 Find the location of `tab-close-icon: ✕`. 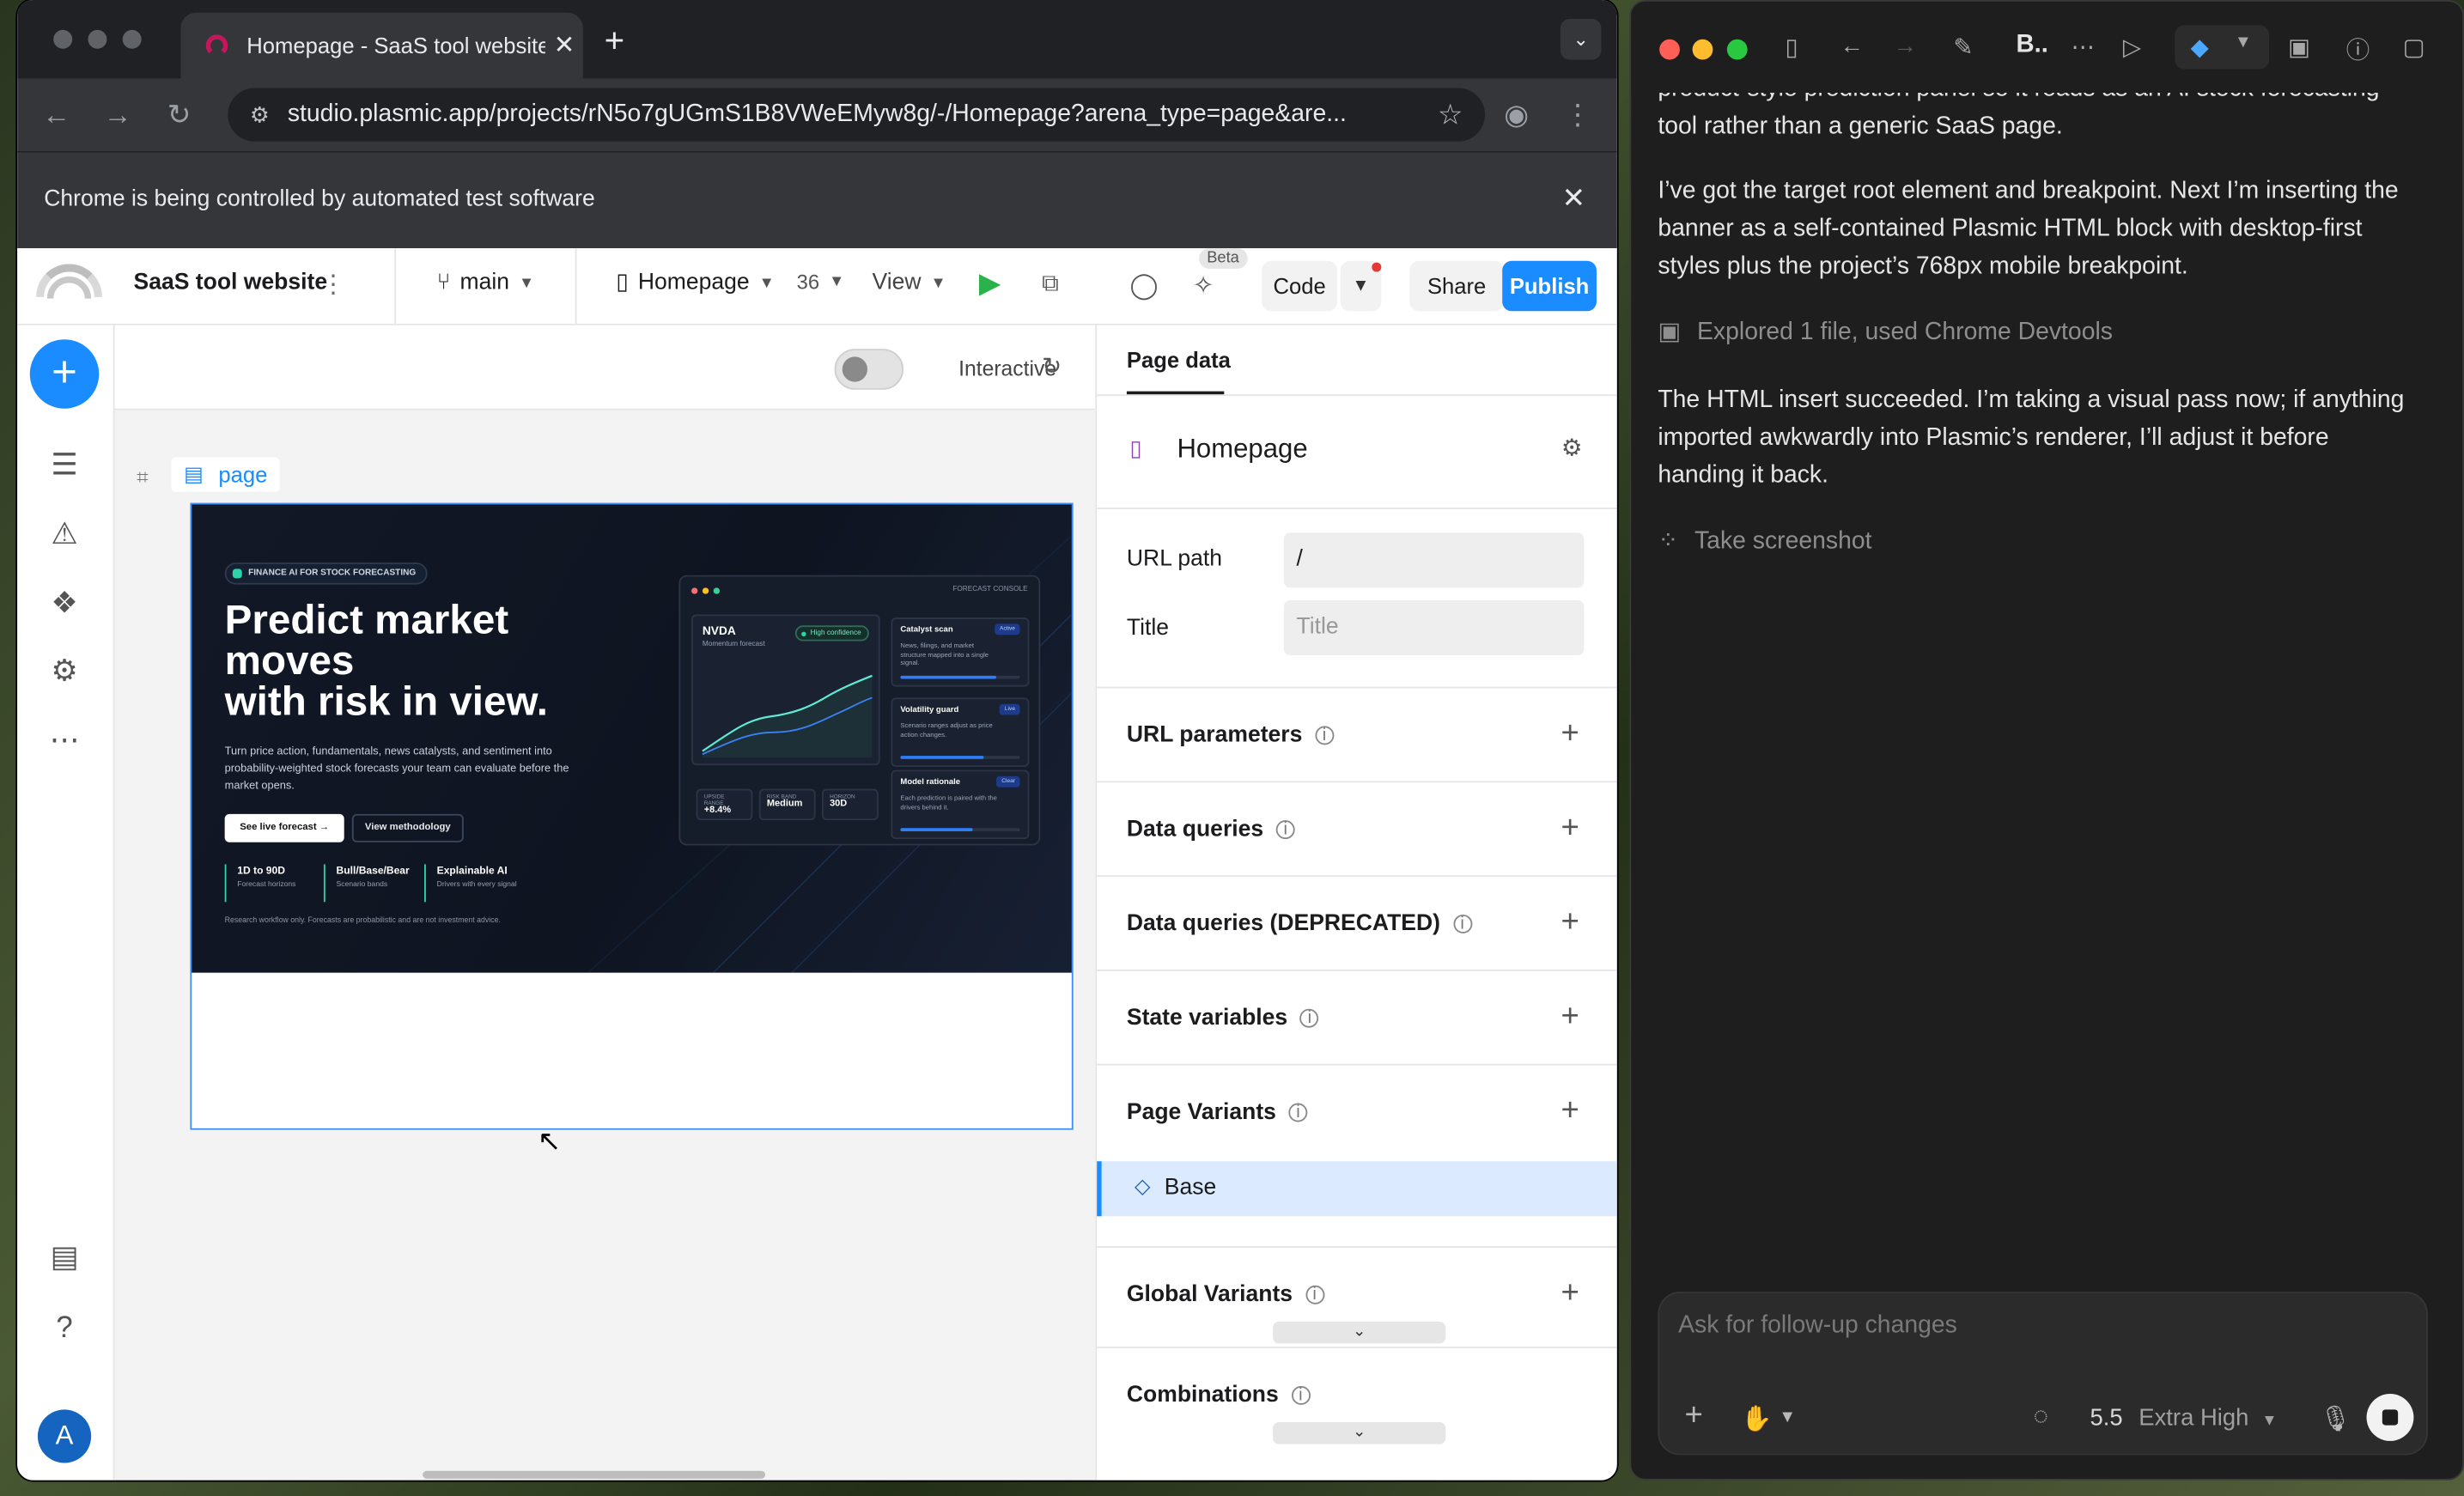

tab-close-icon: ✕ is located at coordinates (564, 46).